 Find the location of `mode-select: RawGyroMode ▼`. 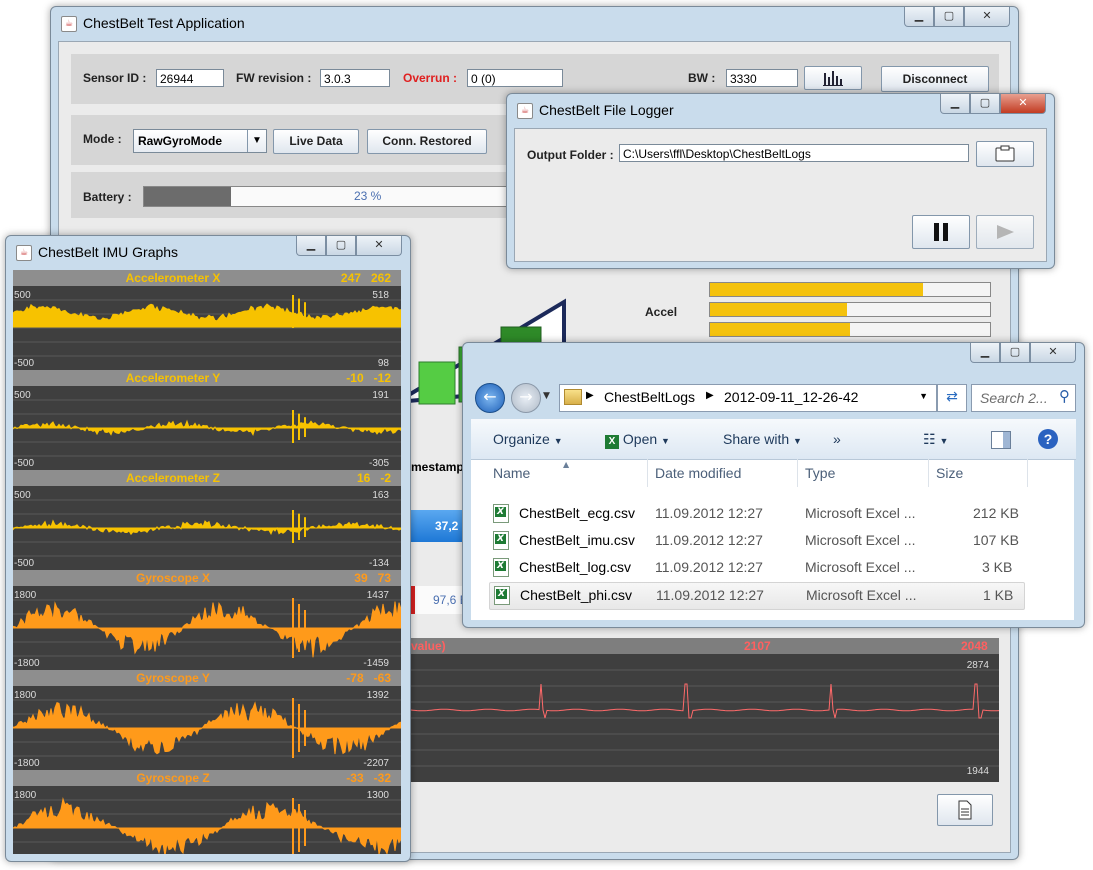

mode-select: RawGyroMode ▼ is located at coordinates (200, 141).